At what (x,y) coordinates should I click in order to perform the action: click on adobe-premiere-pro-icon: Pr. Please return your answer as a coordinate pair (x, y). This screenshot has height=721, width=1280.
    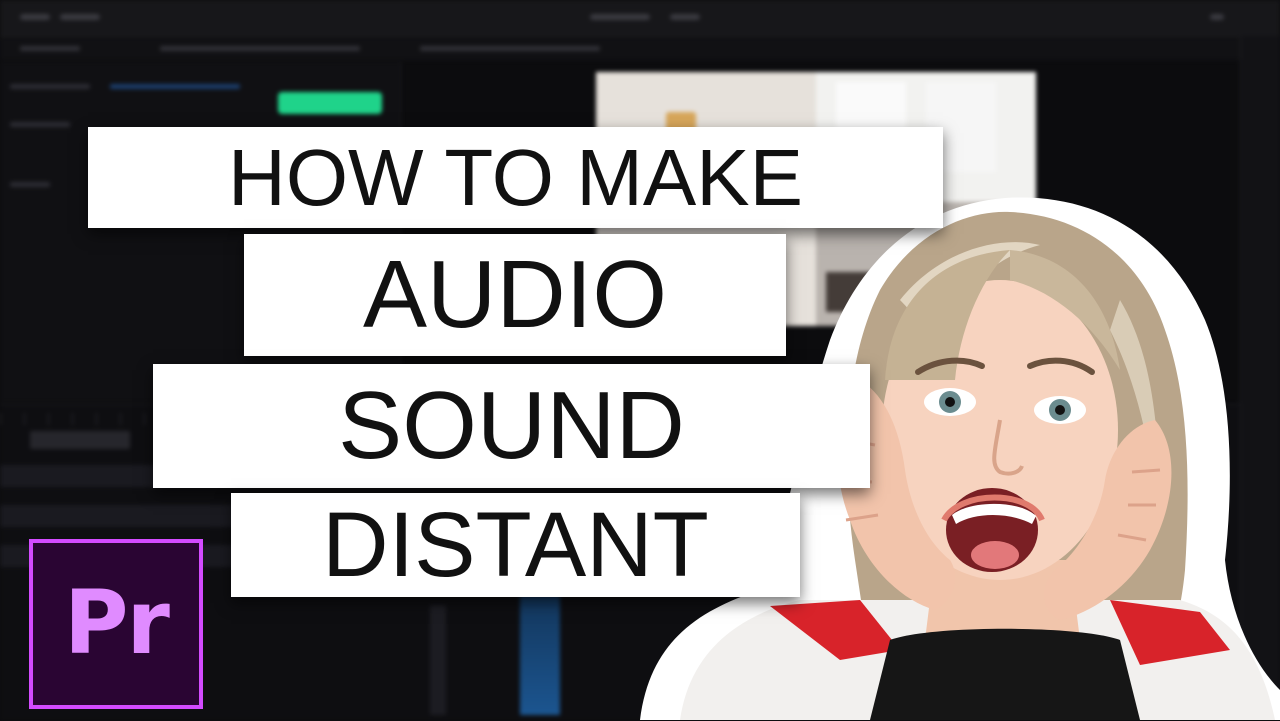
    Looking at the image, I should click on (116, 624).